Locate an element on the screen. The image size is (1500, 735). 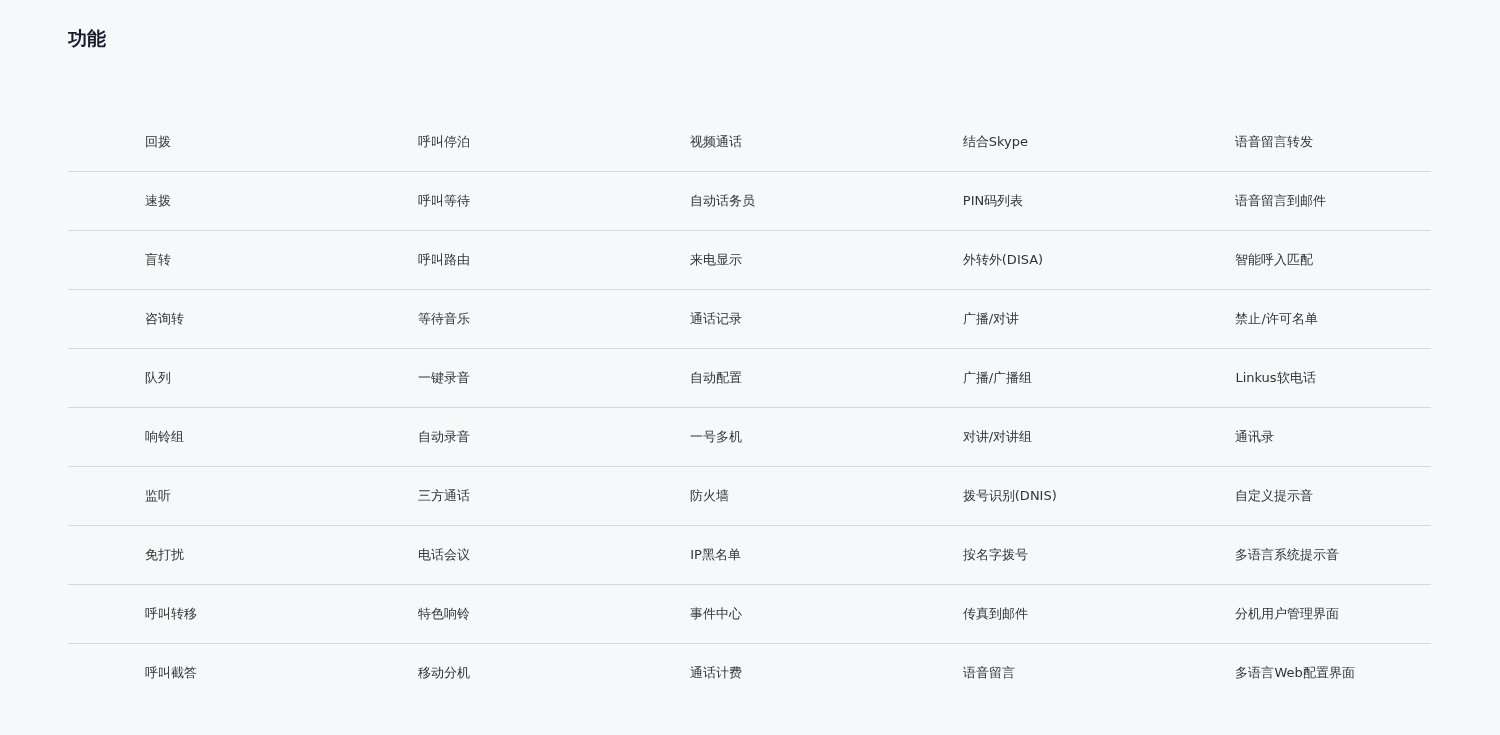
feature-name: 呼叫等待 is located at coordinates (443, 200).